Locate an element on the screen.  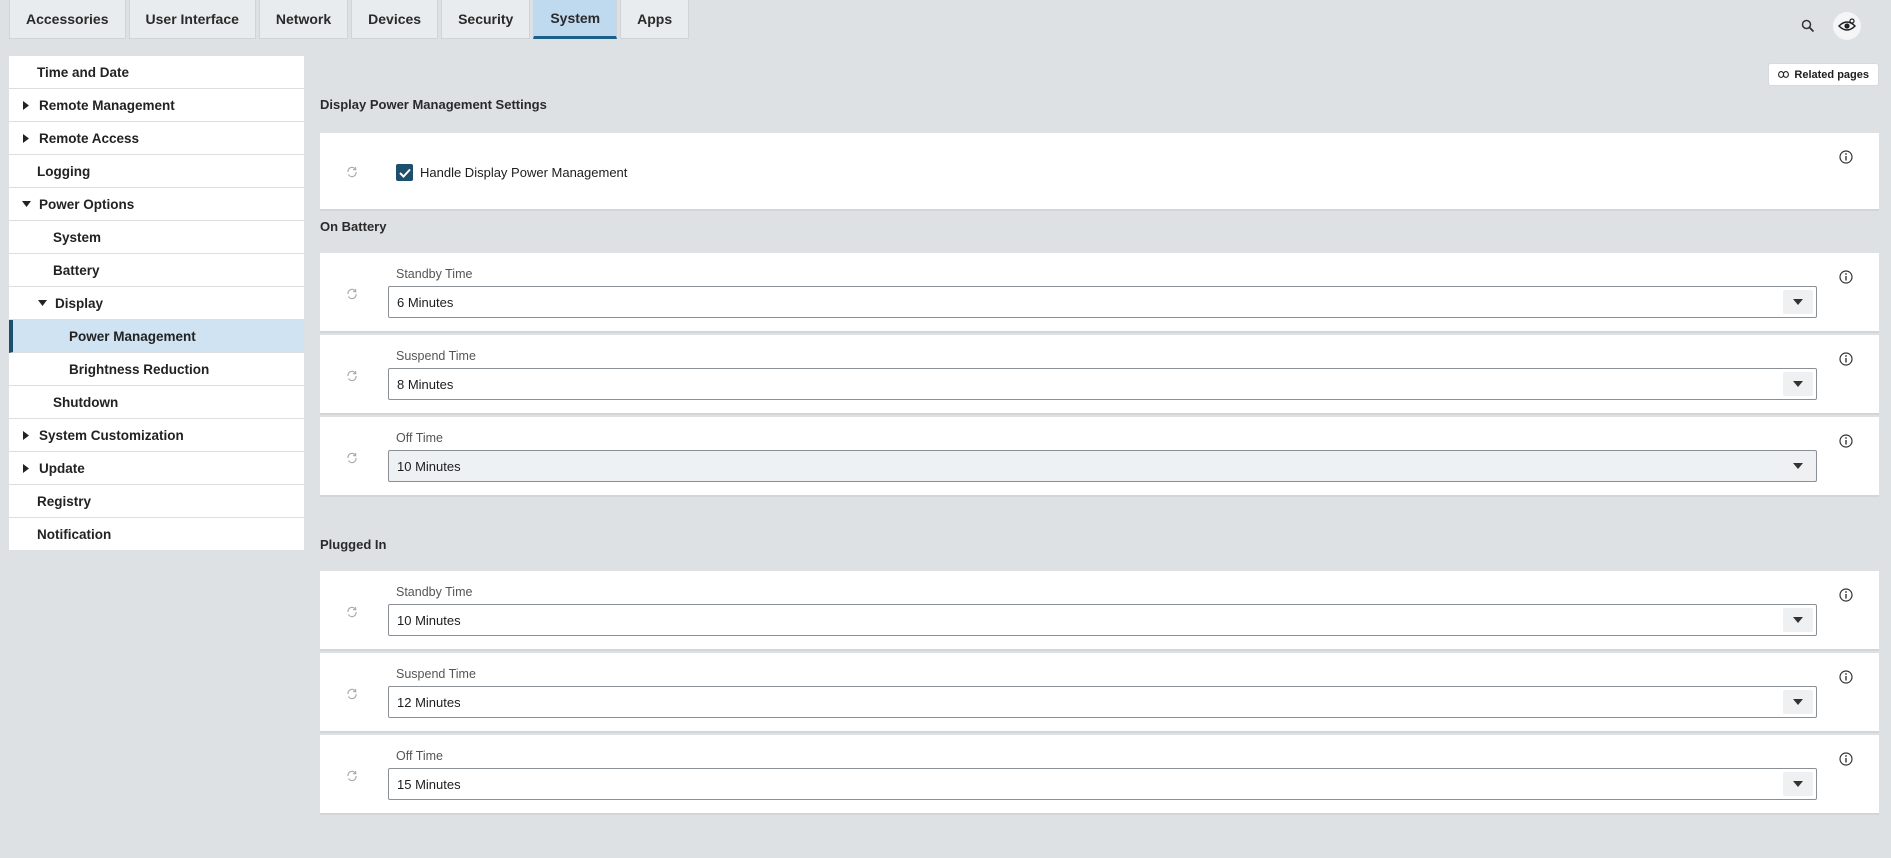
link-icon is located at coordinates (1784, 75).